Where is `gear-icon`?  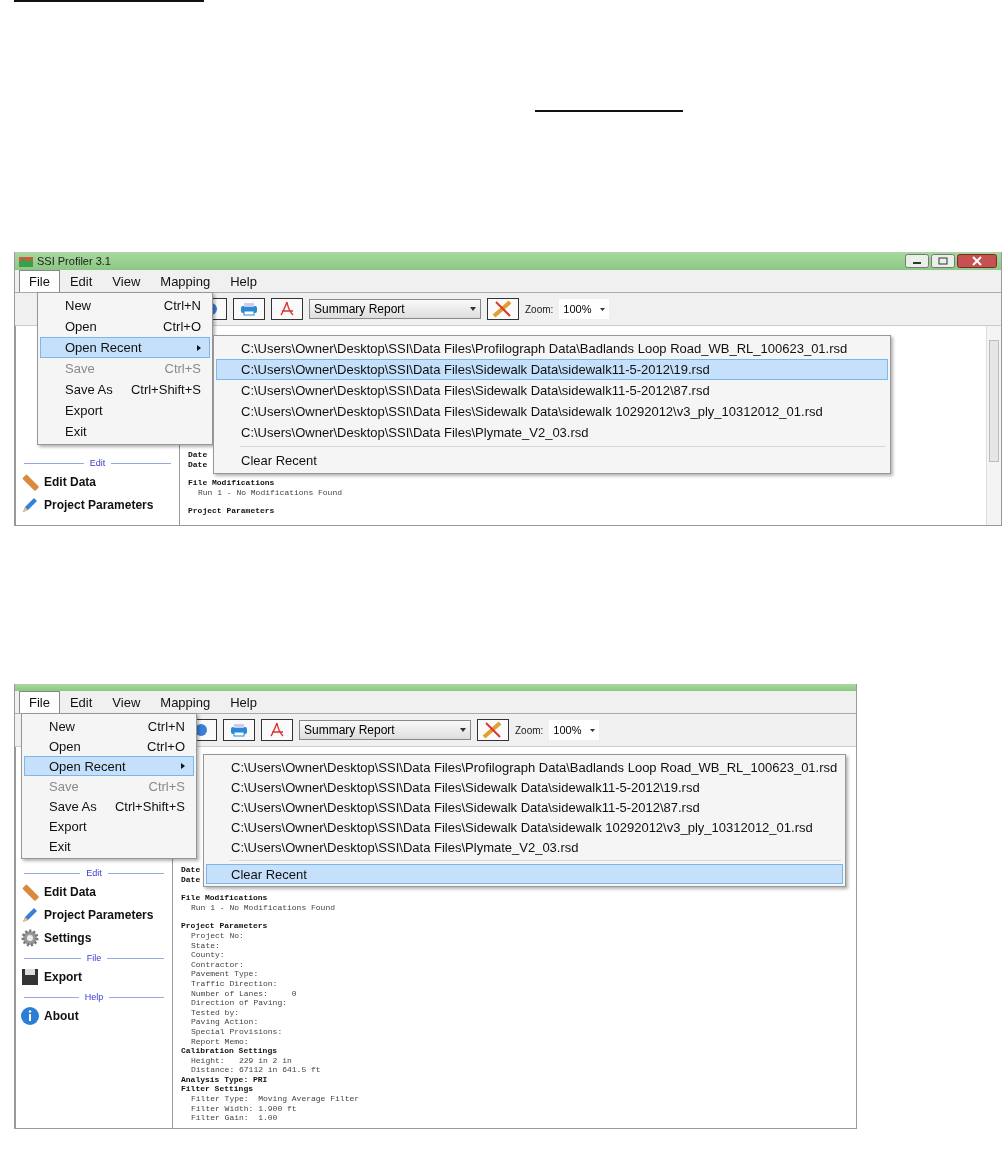 gear-icon is located at coordinates (30, 937).